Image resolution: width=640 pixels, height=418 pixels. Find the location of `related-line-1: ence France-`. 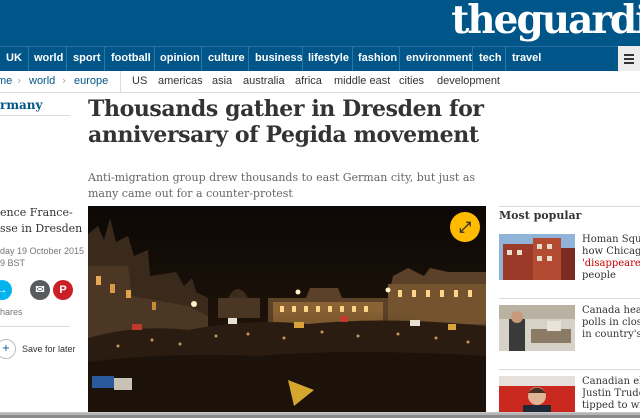

related-line-1: ence France- is located at coordinates (36, 212).